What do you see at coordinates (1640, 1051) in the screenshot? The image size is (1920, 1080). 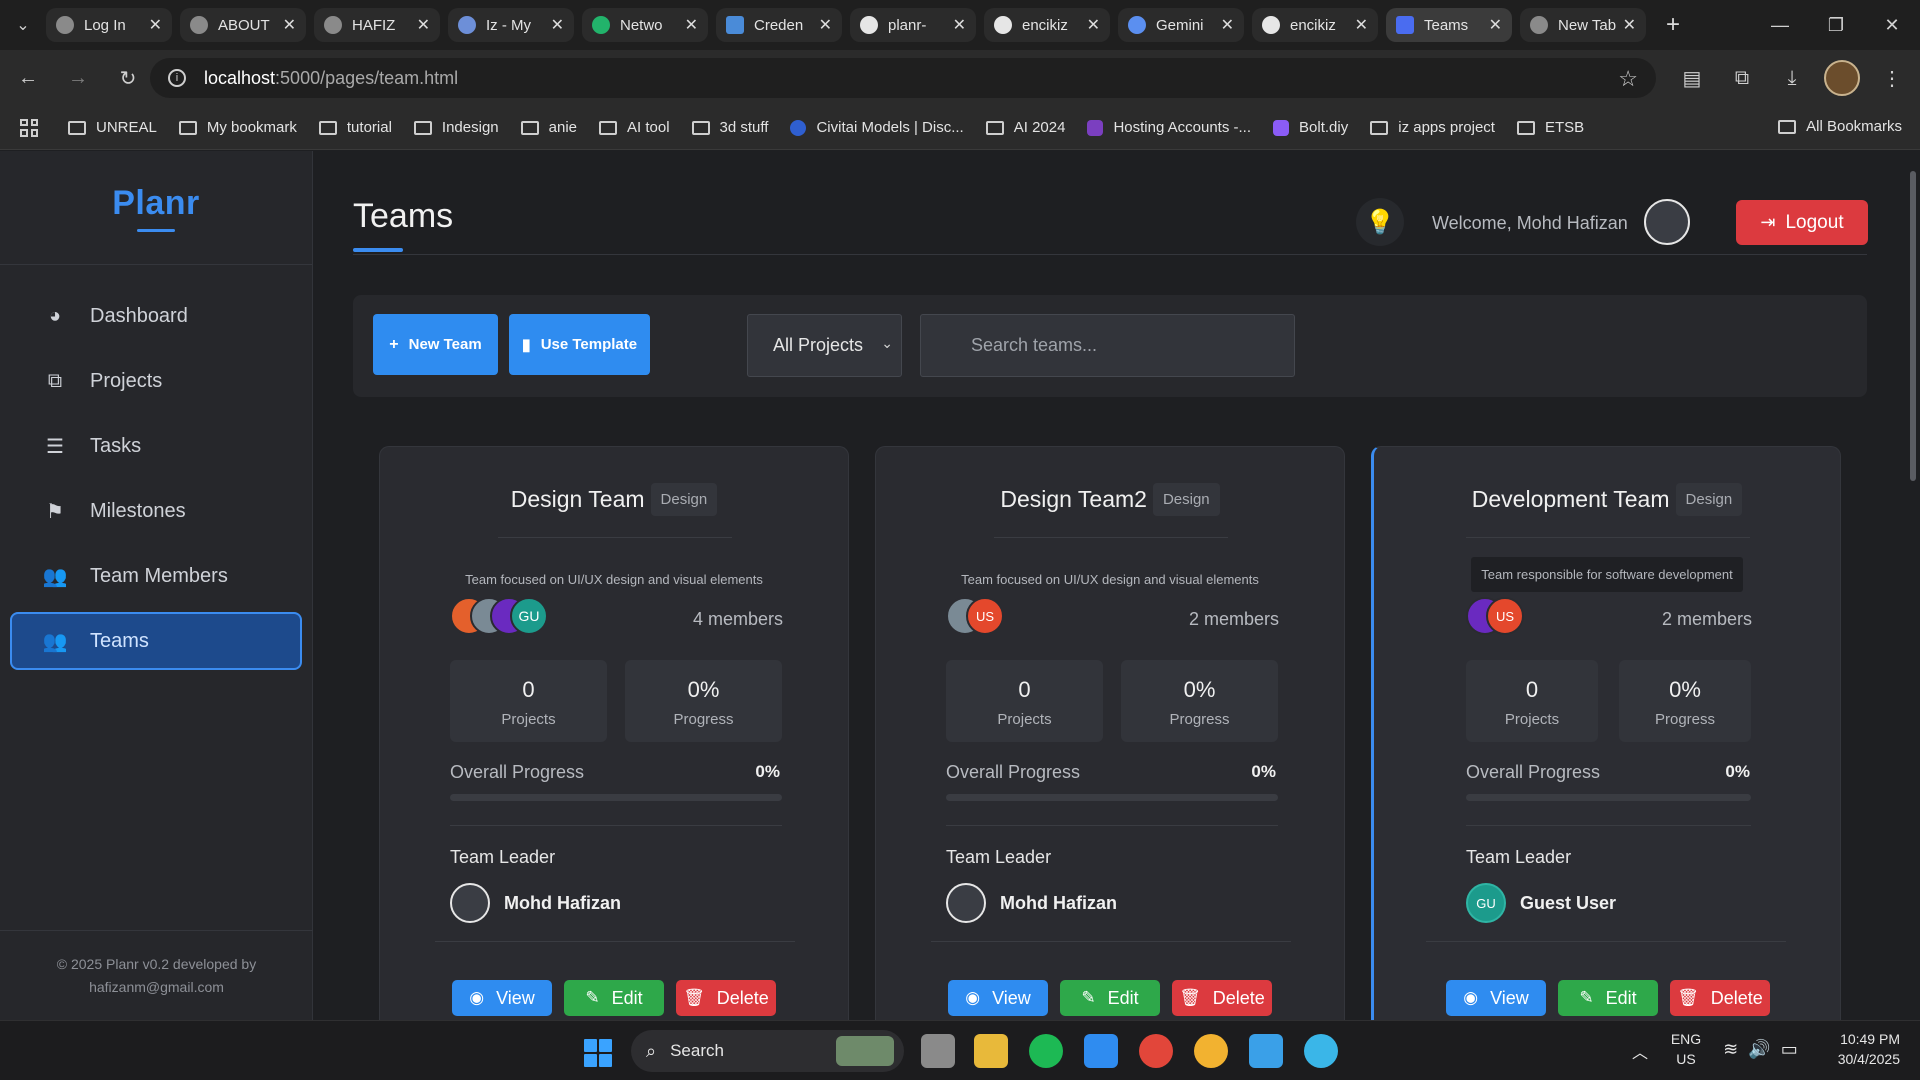 I see `chevron-up-icon: ︿` at bounding box center [1640, 1051].